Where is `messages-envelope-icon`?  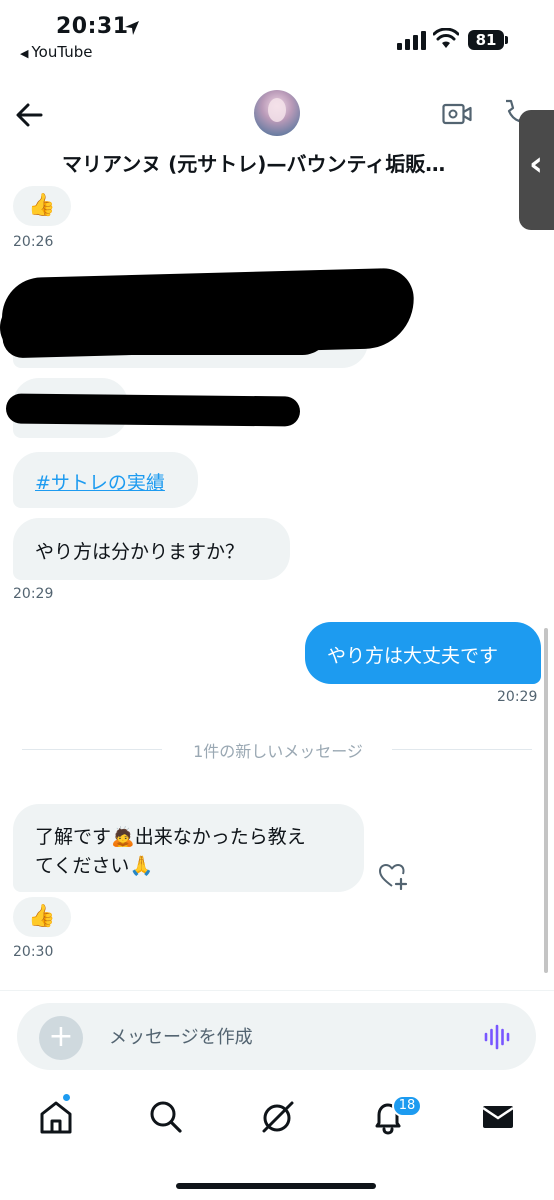
messages-envelope-icon is located at coordinates (498, 1117).